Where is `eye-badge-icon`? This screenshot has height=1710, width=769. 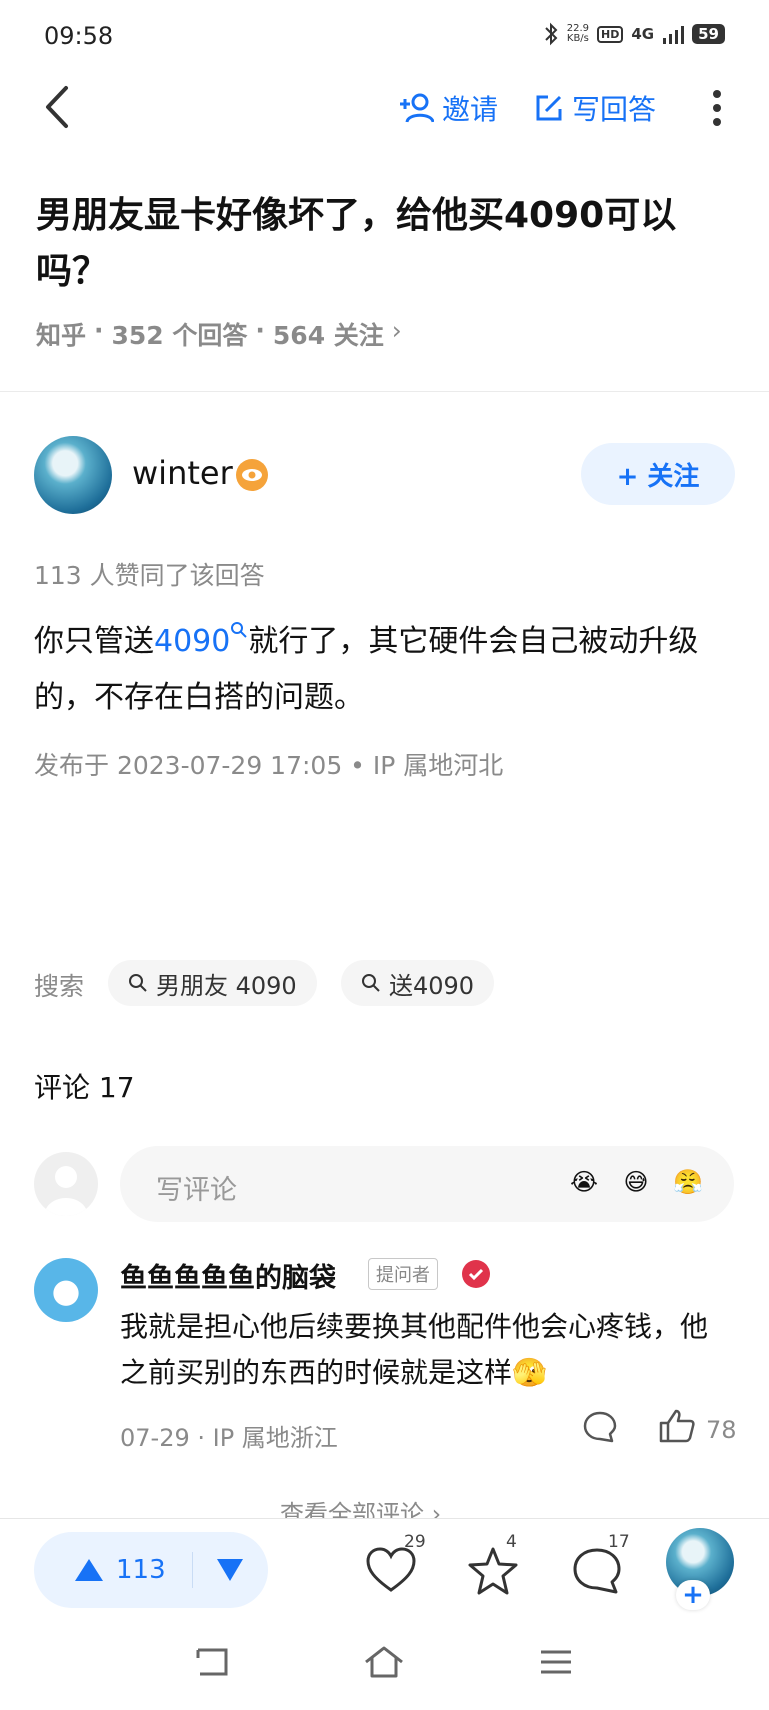
eye-badge-icon is located at coordinates (252, 475).